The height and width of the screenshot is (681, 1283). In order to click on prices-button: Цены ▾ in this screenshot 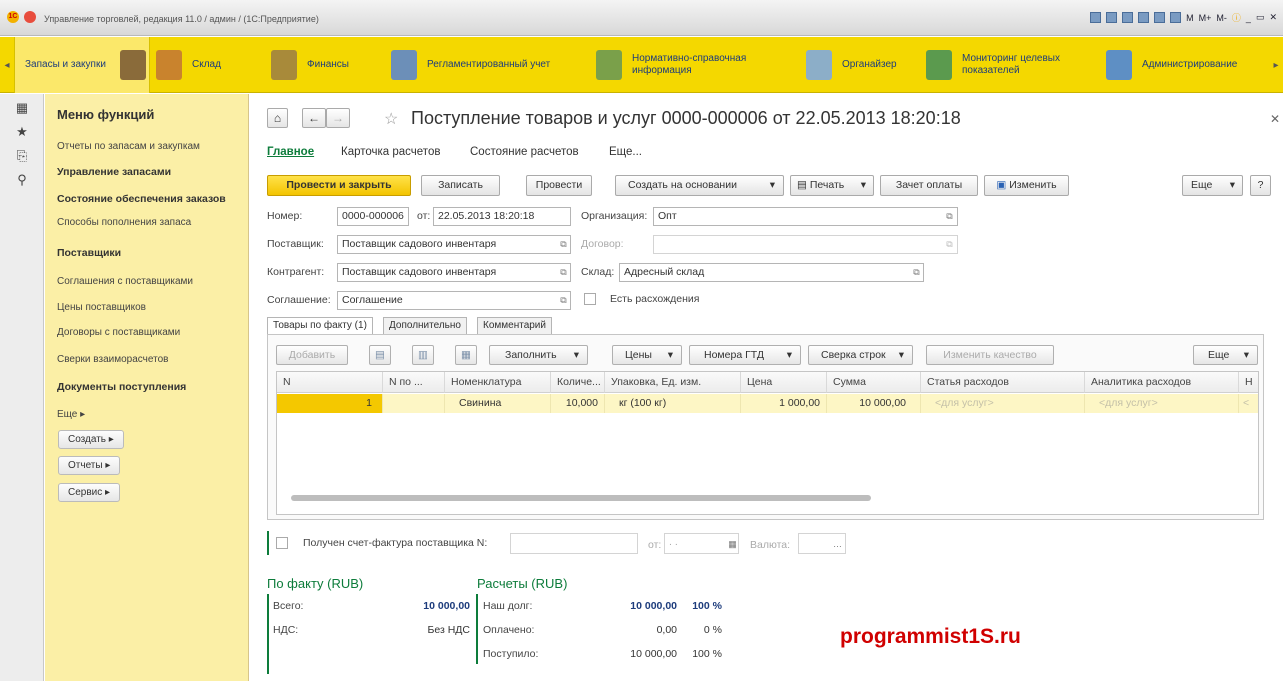, I will do `click(647, 355)`.